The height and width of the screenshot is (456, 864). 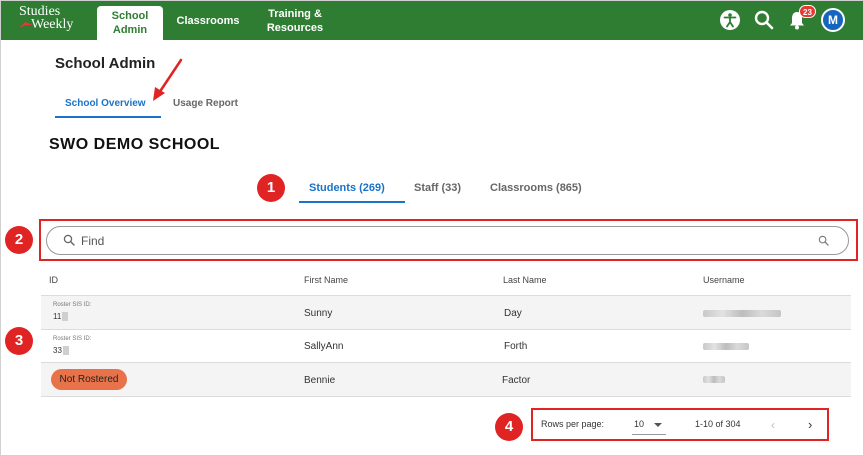 What do you see at coordinates (573, 424) in the screenshot?
I see `rows-per-page-label: Rows per page:` at bounding box center [573, 424].